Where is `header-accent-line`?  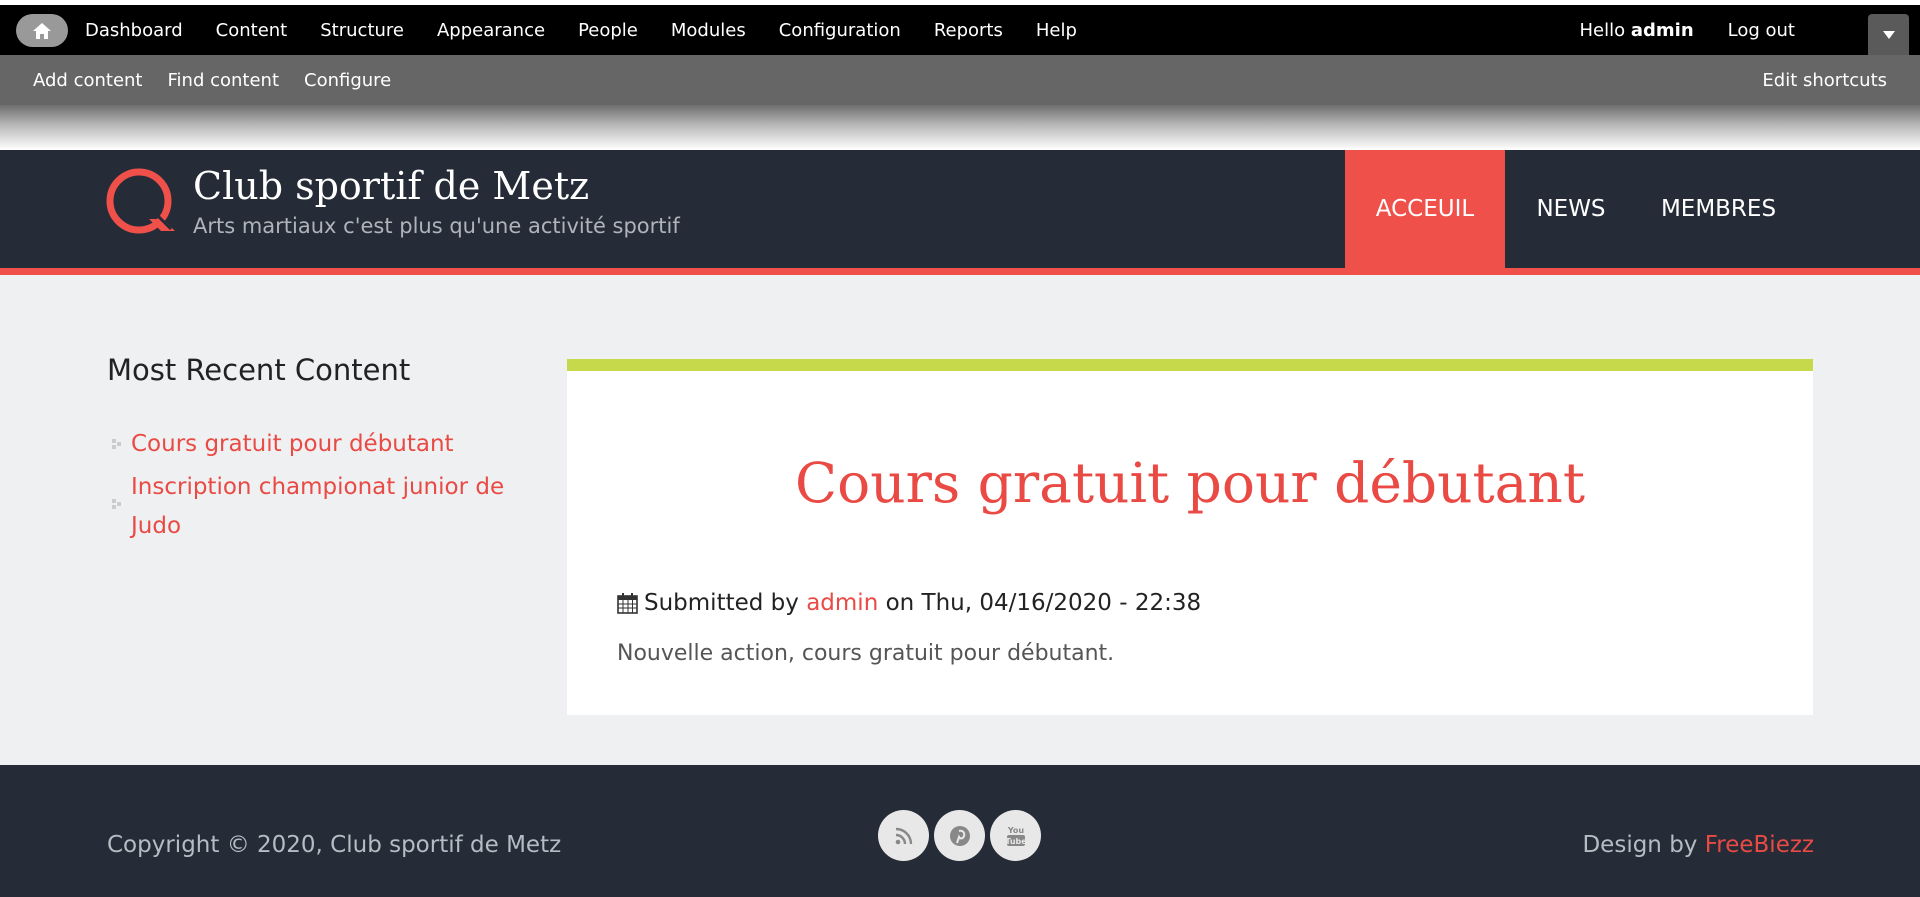
header-accent-line is located at coordinates (960, 271).